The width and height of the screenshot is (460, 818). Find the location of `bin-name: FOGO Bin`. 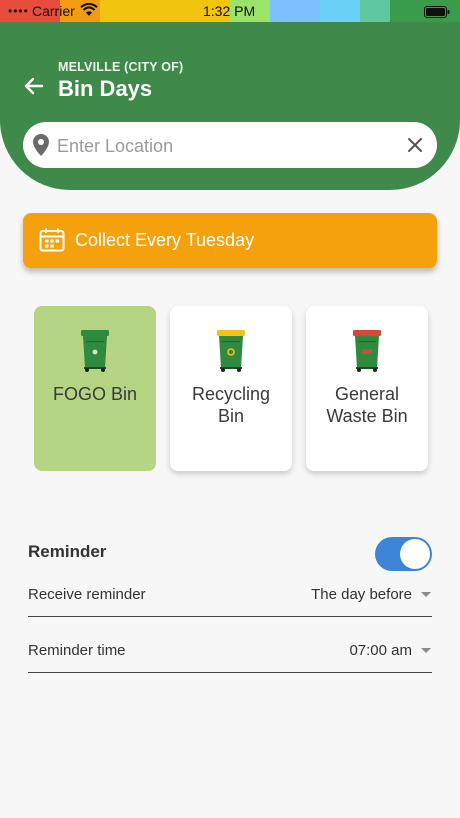

bin-name: FOGO Bin is located at coordinates (94, 394).